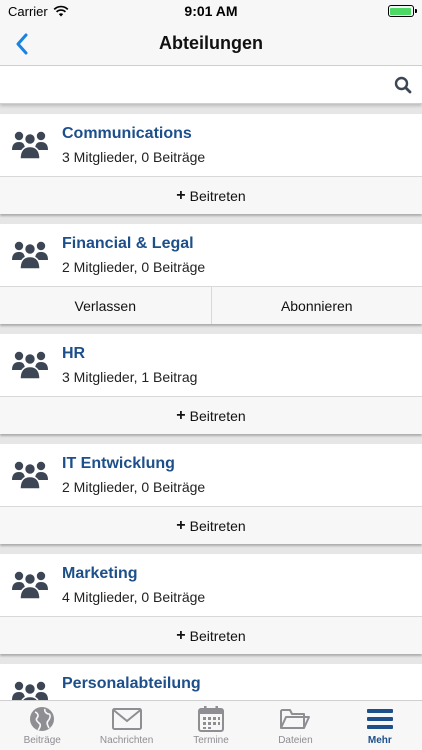  What do you see at coordinates (402, 11) in the screenshot?
I see `battery-icon` at bounding box center [402, 11].